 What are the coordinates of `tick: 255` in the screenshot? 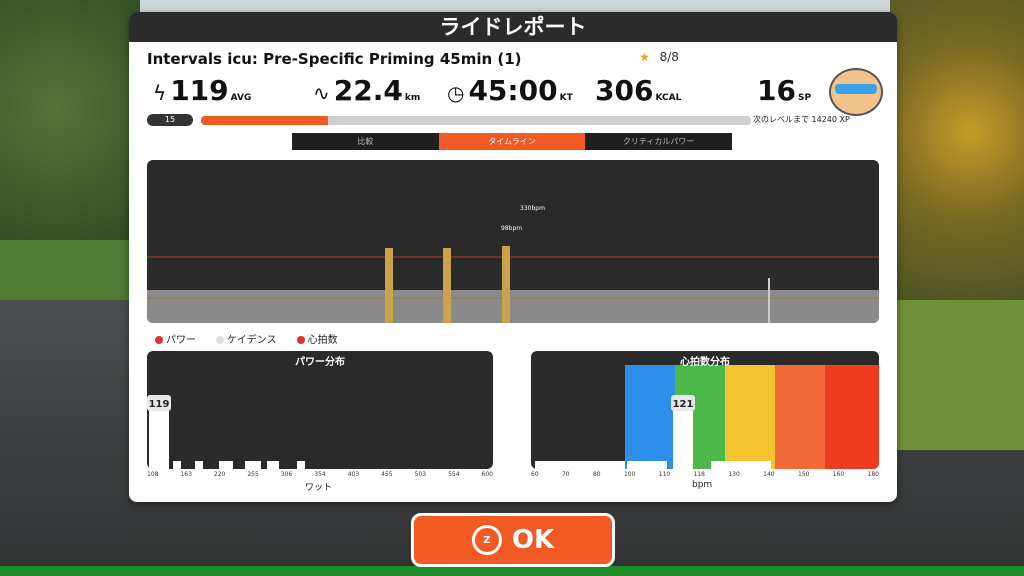 It's located at (253, 474).